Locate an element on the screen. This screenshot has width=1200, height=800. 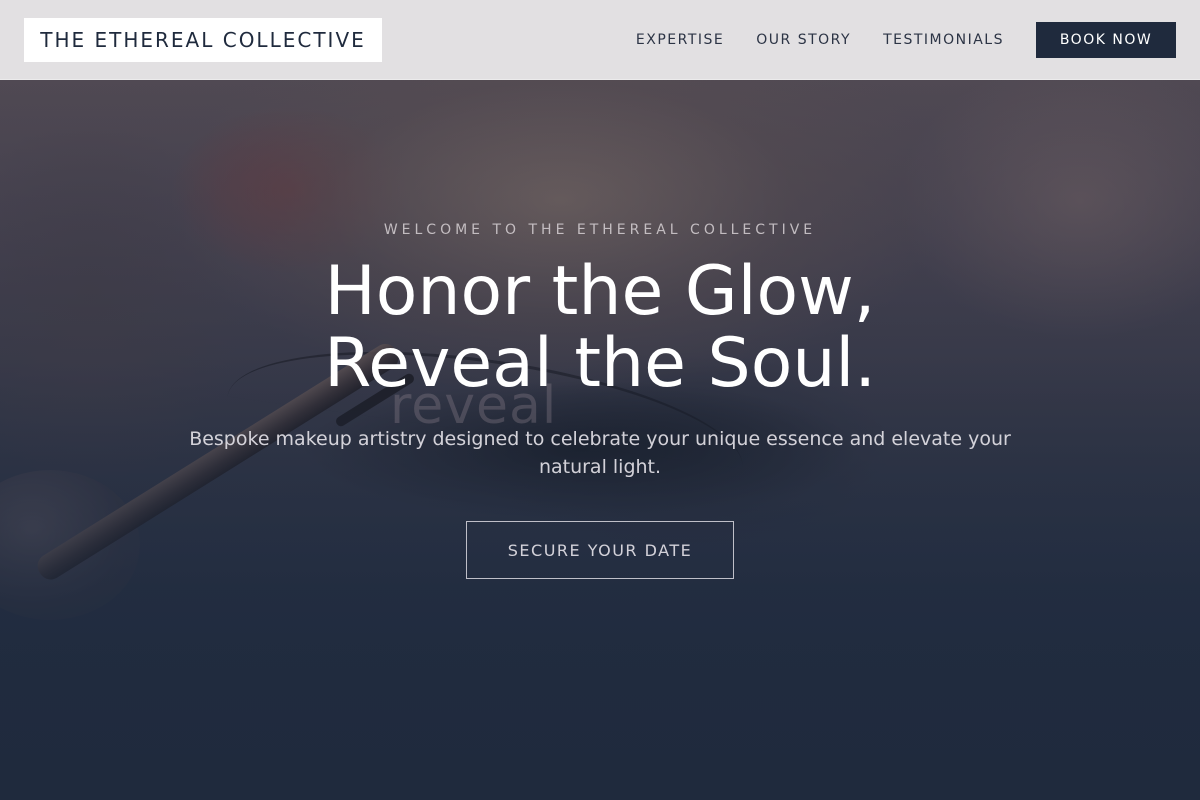
book-now-button: BOOK NOW is located at coordinates (1106, 40).